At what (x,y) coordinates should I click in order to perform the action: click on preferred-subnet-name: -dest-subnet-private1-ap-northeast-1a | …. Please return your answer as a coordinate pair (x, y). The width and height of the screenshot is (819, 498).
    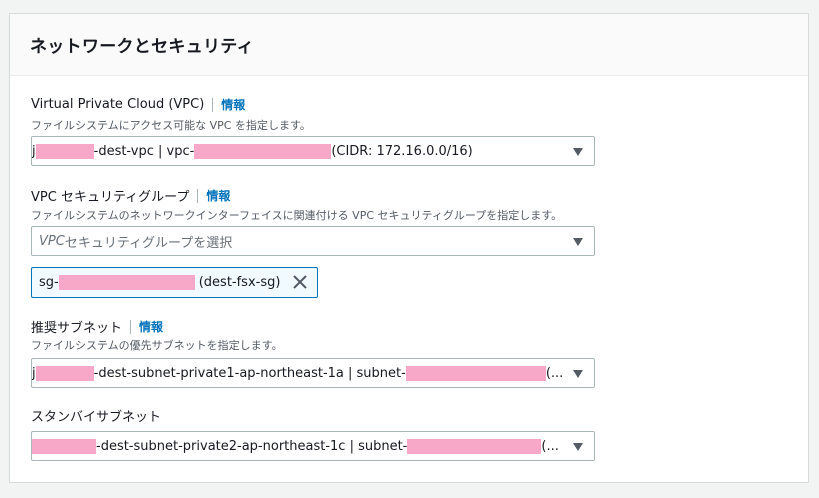
    Looking at the image, I should click on (249, 373).